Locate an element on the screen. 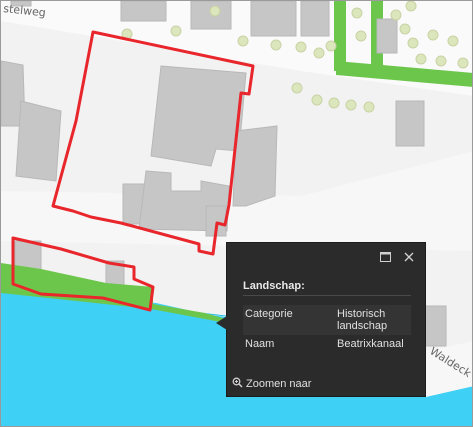  popup-title: Landschap: is located at coordinates (274, 286).